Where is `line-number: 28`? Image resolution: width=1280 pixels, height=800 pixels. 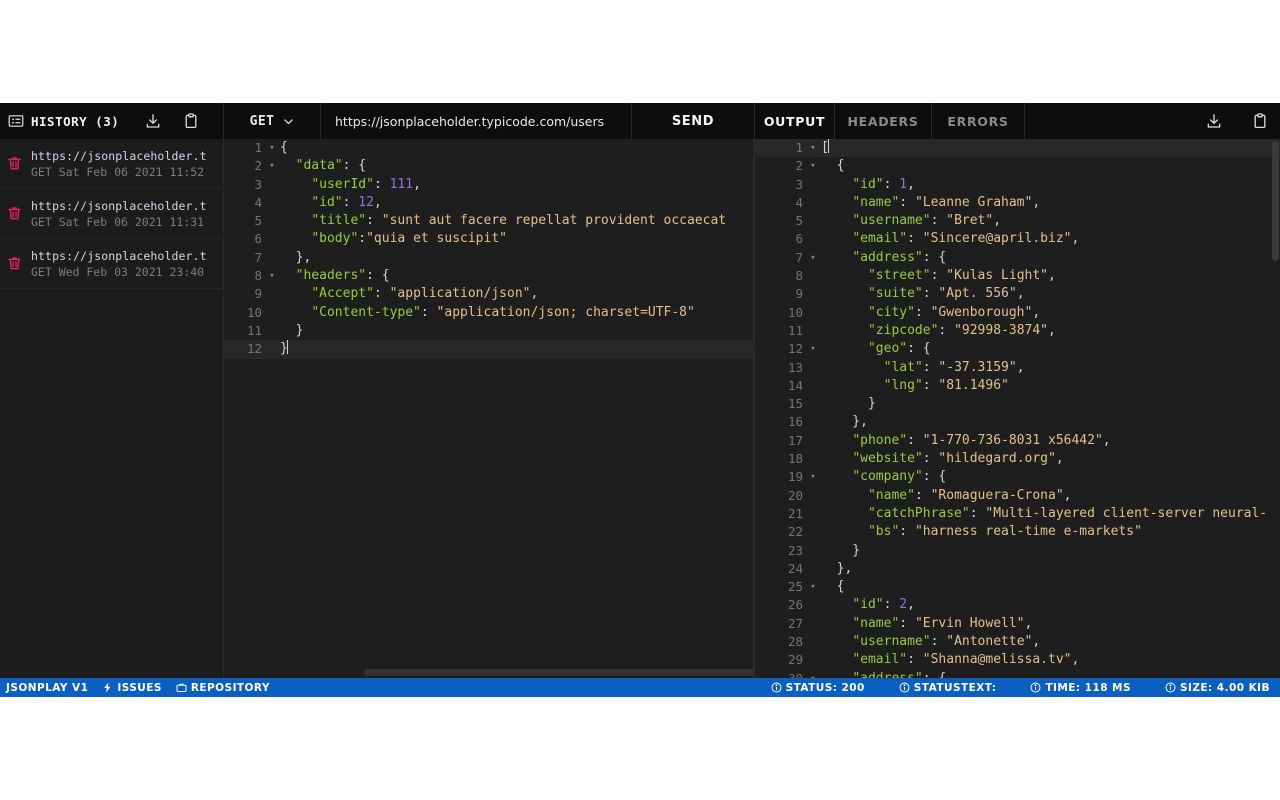
line-number: 28 is located at coordinates (795, 642).